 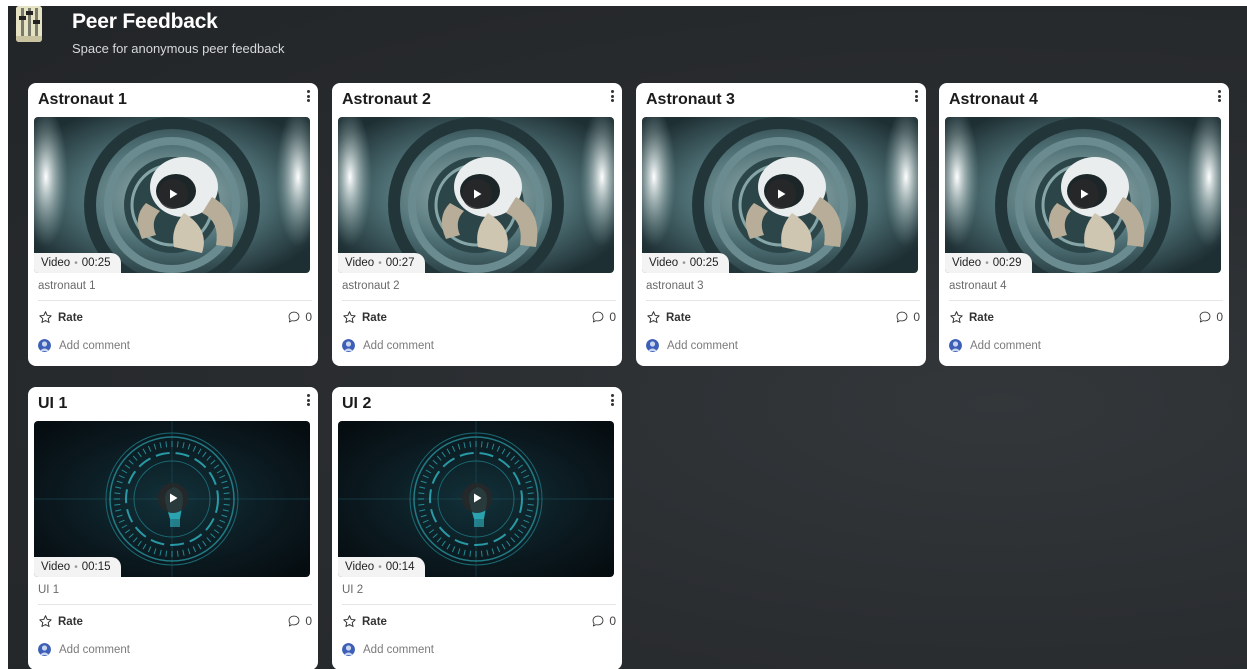 I want to click on file-name: UI 1, so click(x=49, y=590).